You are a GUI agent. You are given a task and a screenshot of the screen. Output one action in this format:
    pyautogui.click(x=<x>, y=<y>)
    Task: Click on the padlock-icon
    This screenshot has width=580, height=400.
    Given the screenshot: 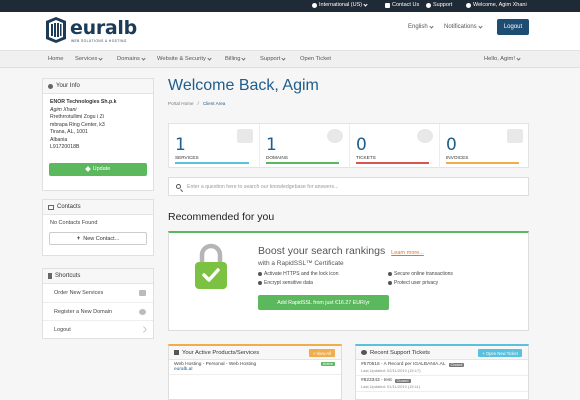 What is the action you would take?
    pyautogui.click(x=211, y=266)
    